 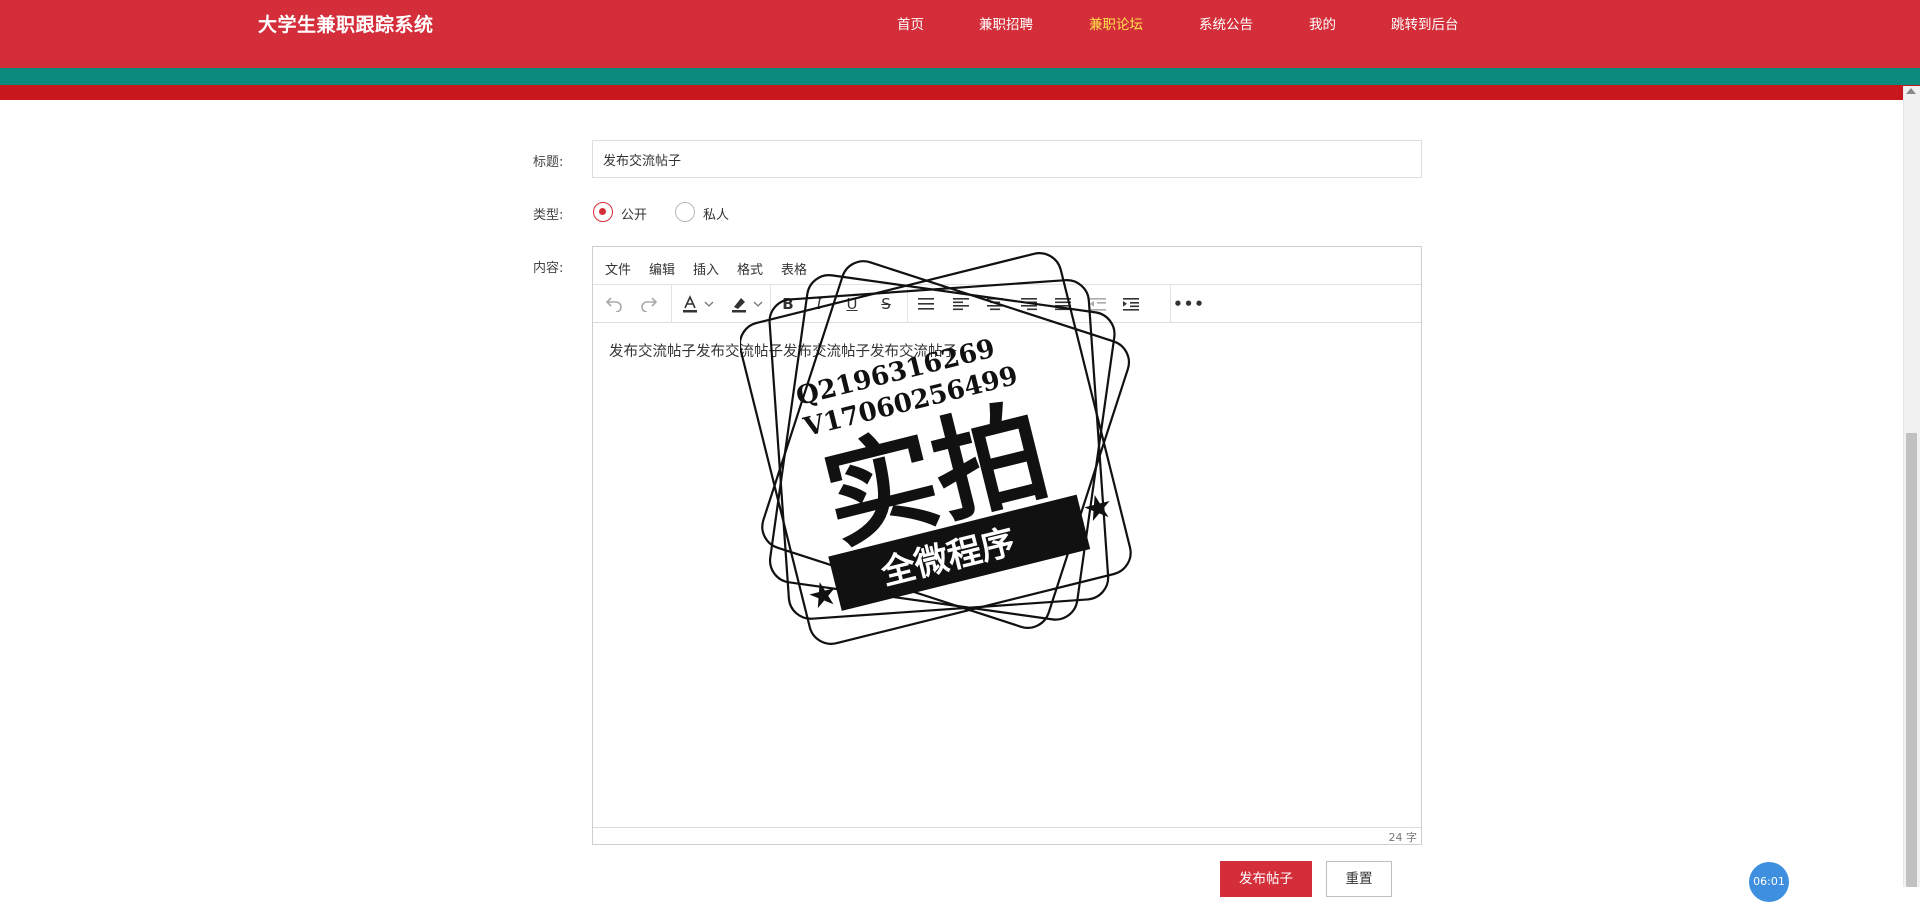 I want to click on more-icon: •••, so click(x=1188, y=304).